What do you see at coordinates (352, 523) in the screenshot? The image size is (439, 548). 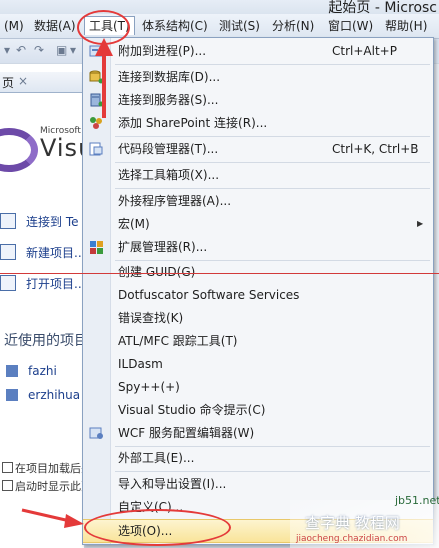 I see `watermark-title-text: 查字典 教程网` at bounding box center [352, 523].